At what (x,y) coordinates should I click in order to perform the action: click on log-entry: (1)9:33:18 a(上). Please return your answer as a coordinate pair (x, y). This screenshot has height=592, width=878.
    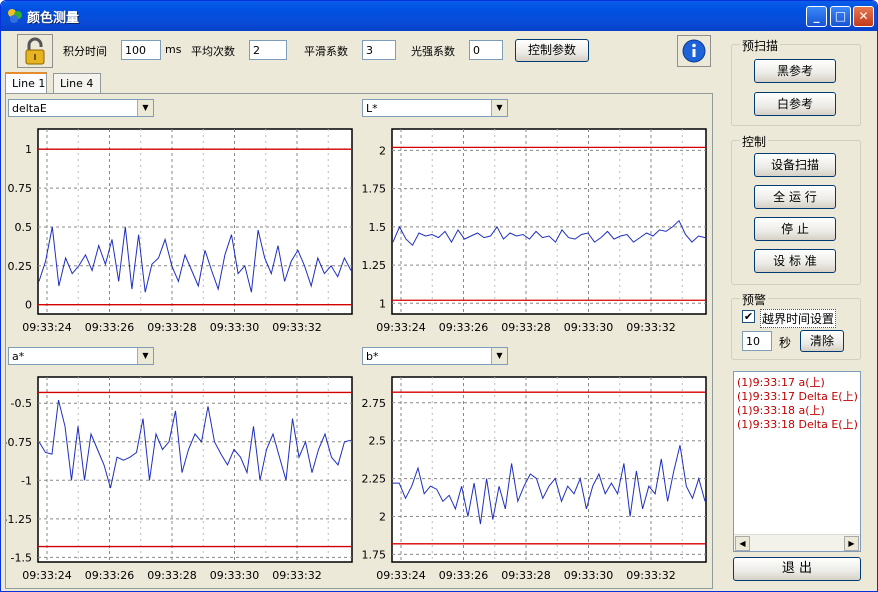
    Looking at the image, I should click on (781, 410).